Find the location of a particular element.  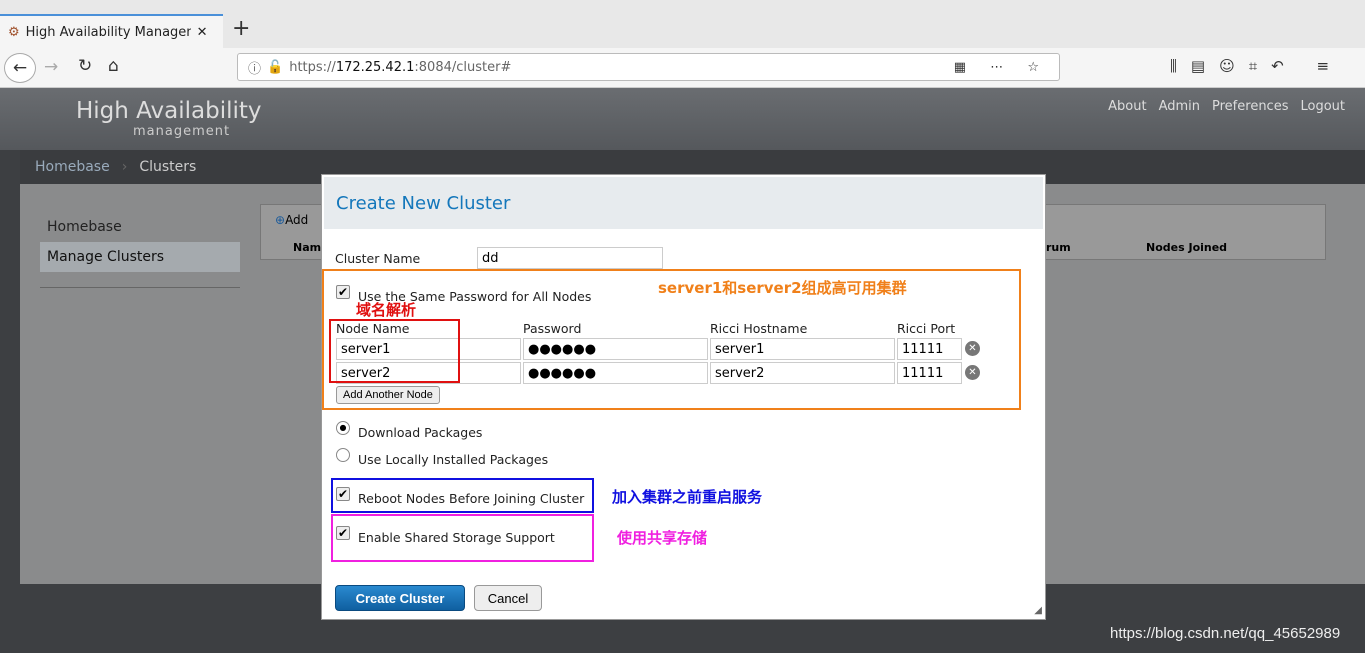

admin-link: Admin is located at coordinates (1179, 106).